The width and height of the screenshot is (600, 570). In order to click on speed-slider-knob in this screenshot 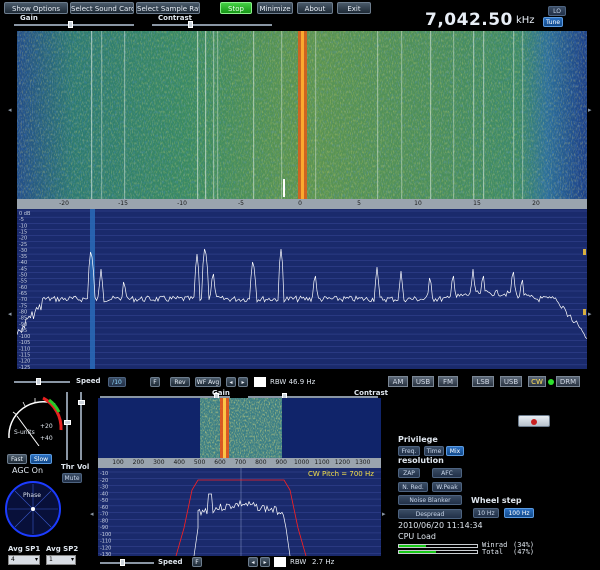, I will do `click(38, 381)`.